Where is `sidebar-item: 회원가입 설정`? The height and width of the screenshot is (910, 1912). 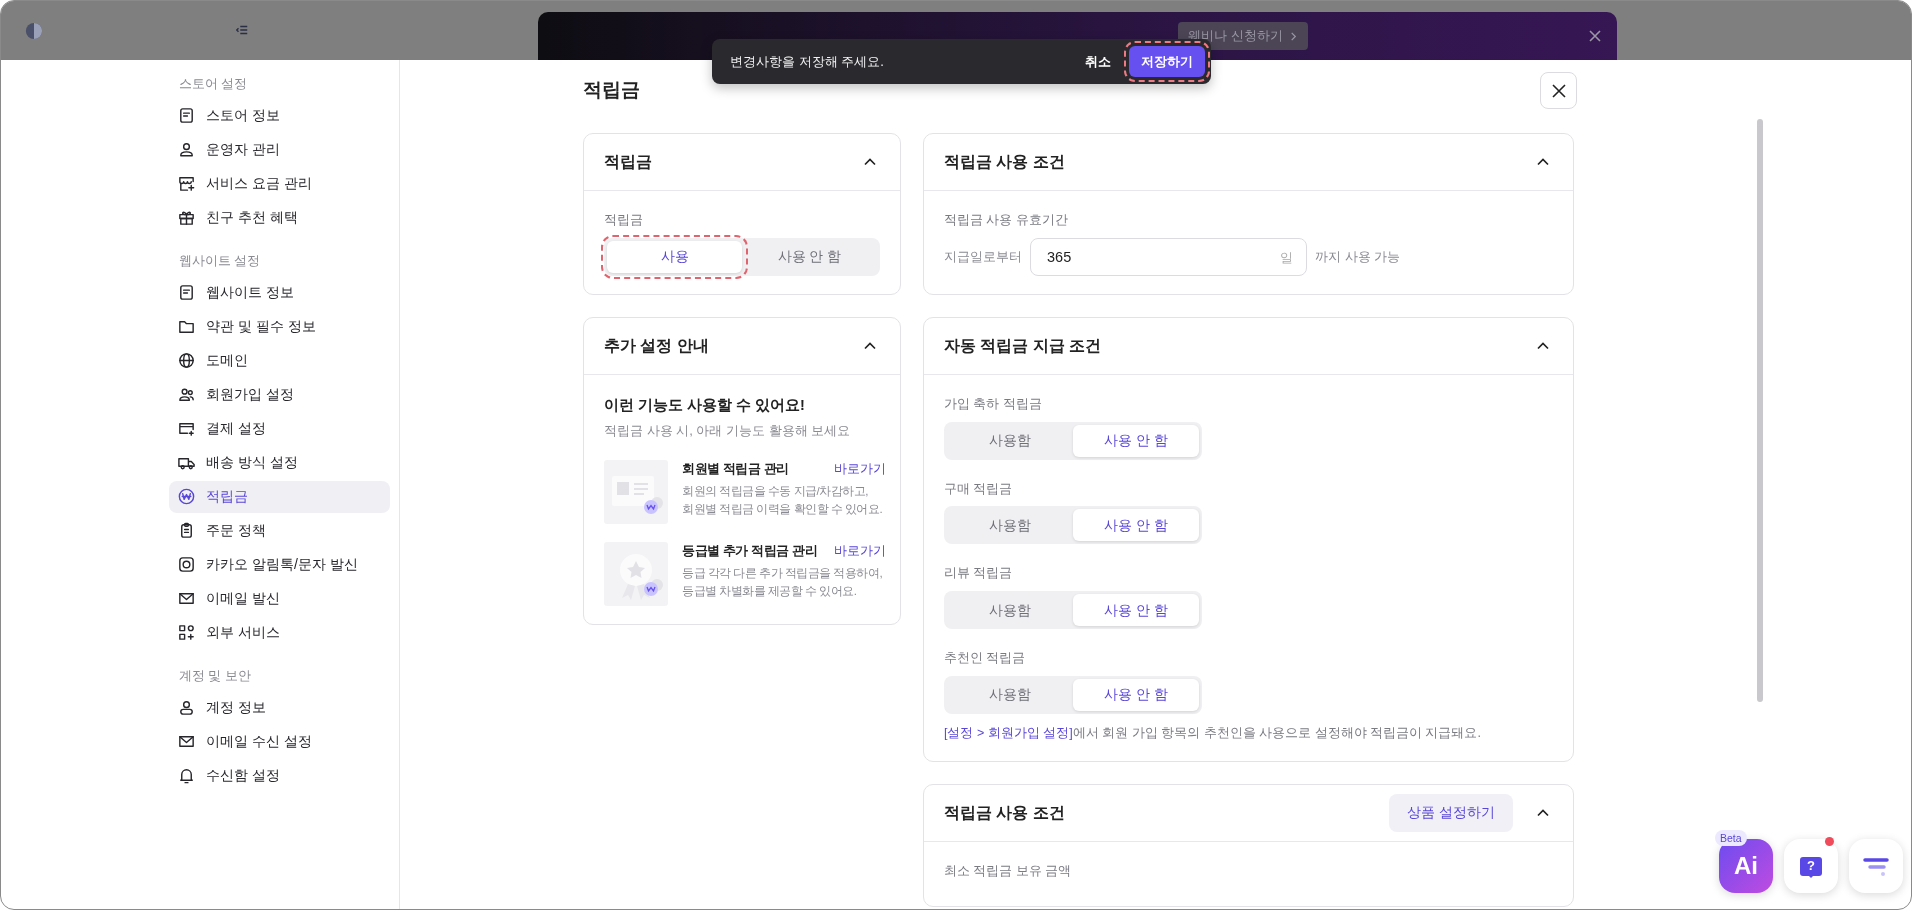
sidebar-item: 회원가입 설정 is located at coordinates (279, 394).